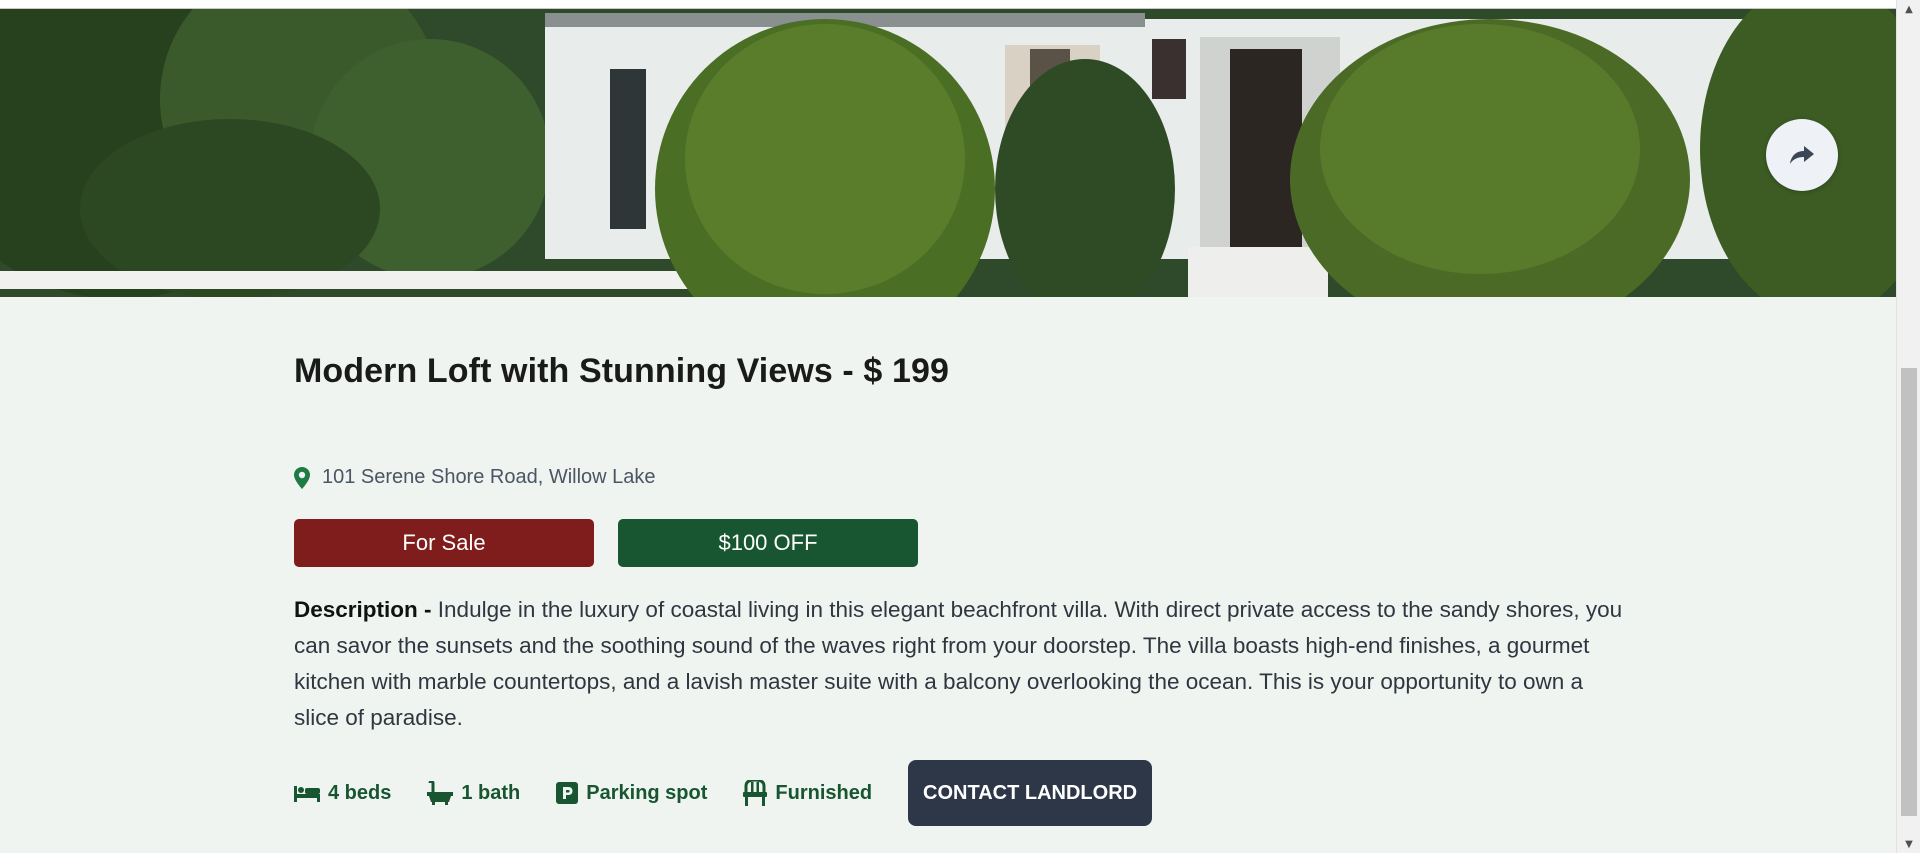  Describe the element at coordinates (807, 793) in the screenshot. I see `amenity-furnished: Furnished` at that location.